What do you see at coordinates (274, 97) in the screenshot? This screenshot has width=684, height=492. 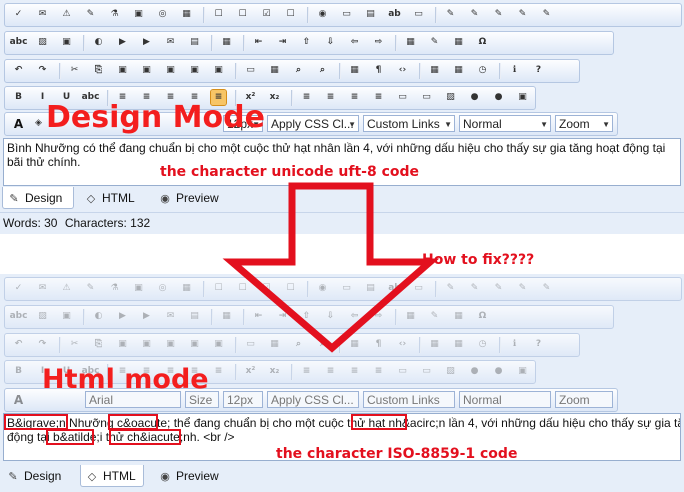 I see `toolbar-button-icon: x₂` at bounding box center [274, 97].